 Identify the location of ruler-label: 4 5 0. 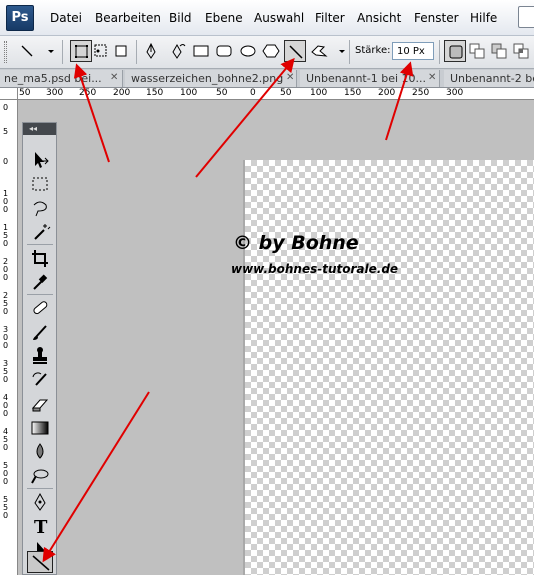
(6, 439).